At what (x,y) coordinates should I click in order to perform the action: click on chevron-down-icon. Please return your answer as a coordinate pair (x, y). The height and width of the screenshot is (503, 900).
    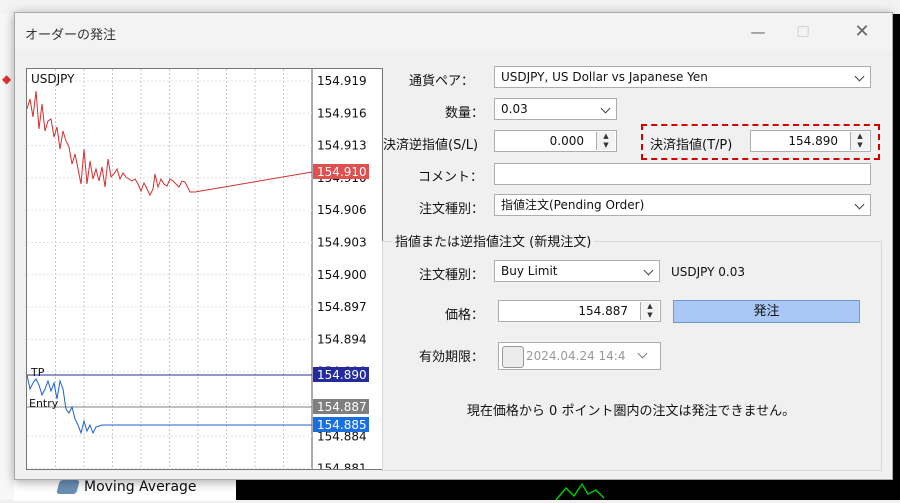
    Looking at the image, I should click on (642, 353).